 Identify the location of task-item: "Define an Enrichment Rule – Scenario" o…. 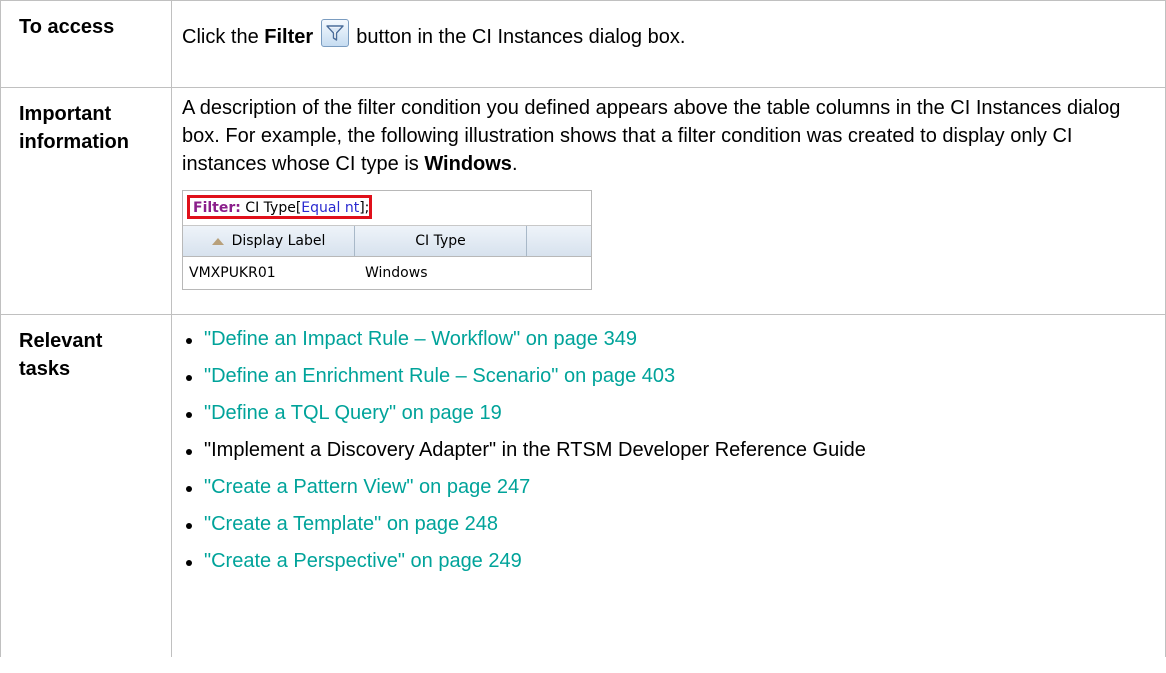
(669, 376).